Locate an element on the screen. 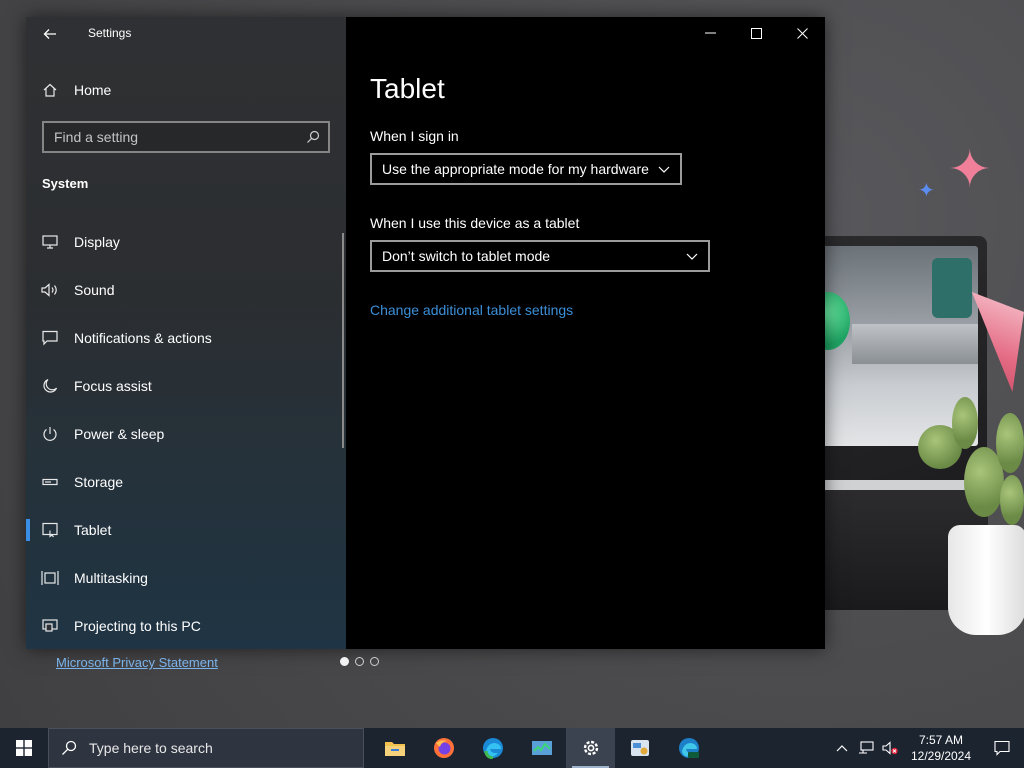 The width and height of the screenshot is (1024, 768). minimize-button is located at coordinates (710, 33).